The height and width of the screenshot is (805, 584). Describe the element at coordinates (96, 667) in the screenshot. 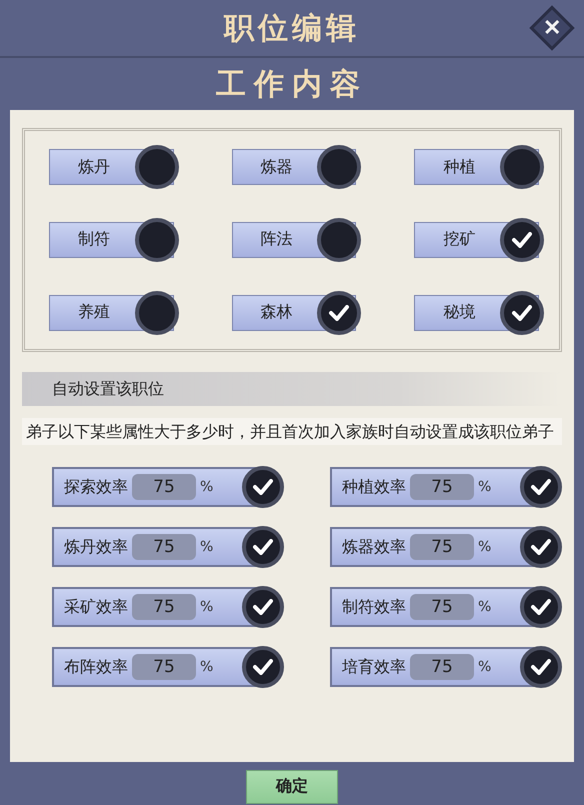

I see `attribute-label: 布阵效率` at that location.